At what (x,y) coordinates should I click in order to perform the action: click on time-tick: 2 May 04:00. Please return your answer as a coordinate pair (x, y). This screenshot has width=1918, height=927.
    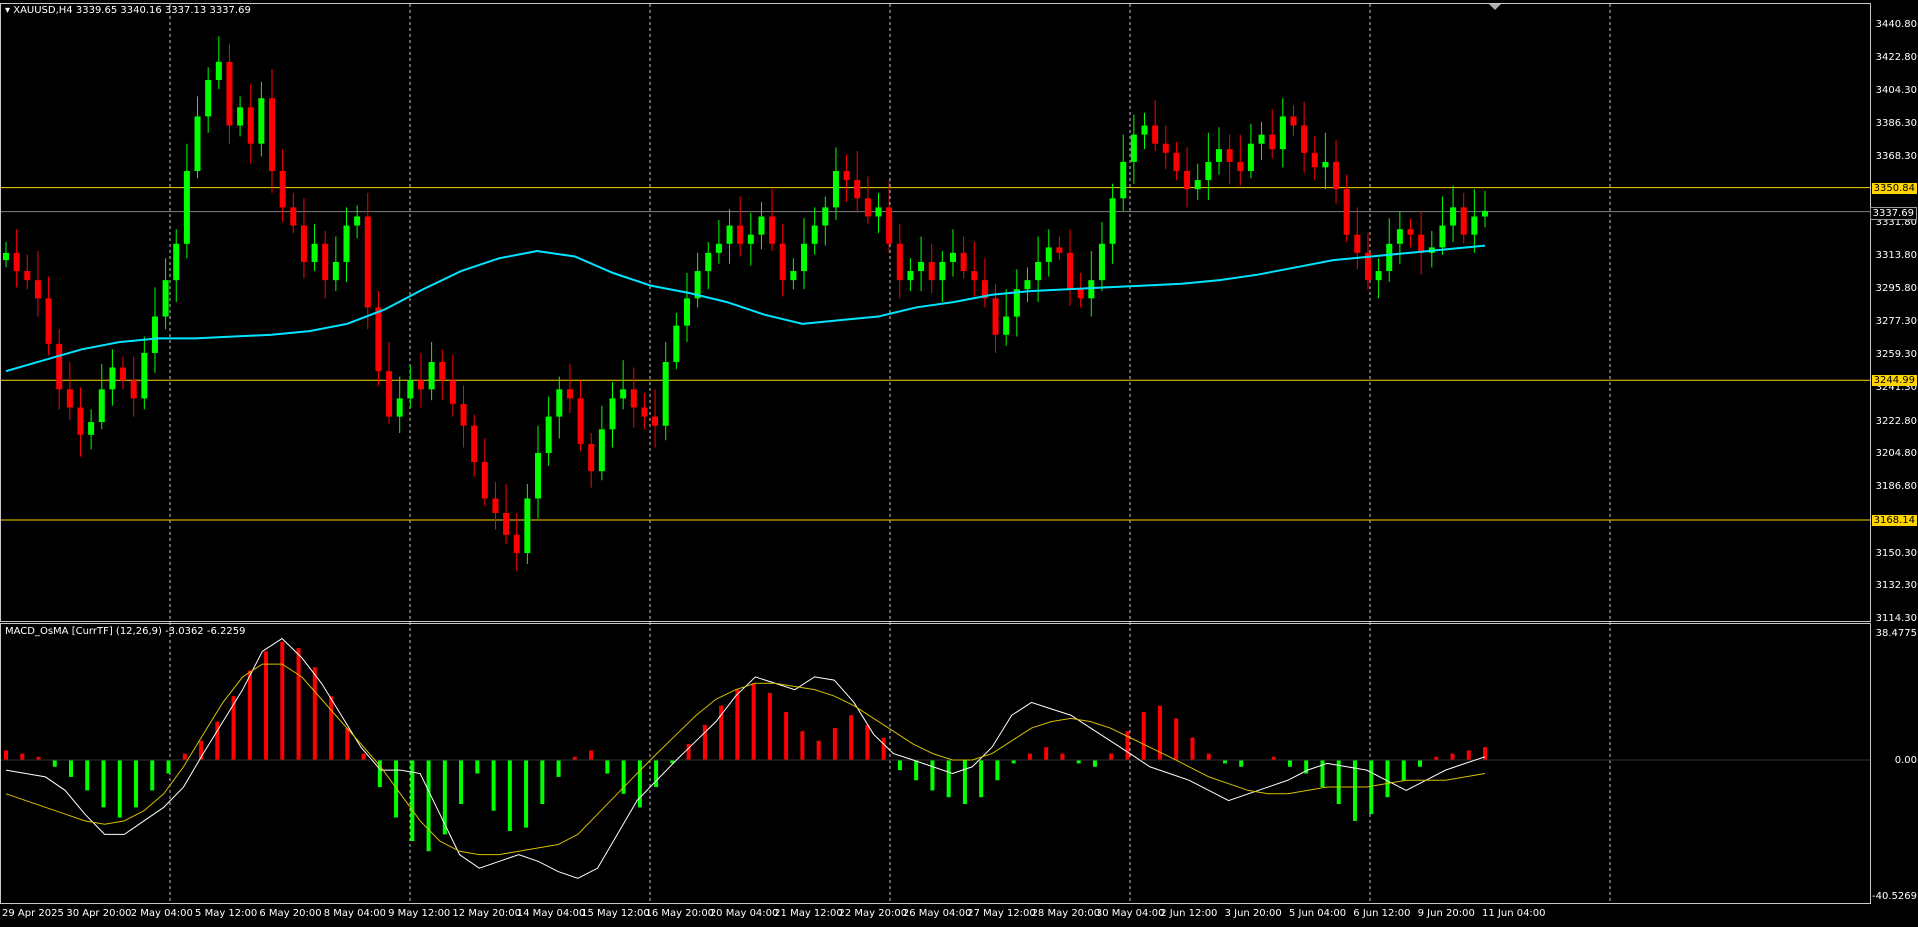
    Looking at the image, I should click on (161, 913).